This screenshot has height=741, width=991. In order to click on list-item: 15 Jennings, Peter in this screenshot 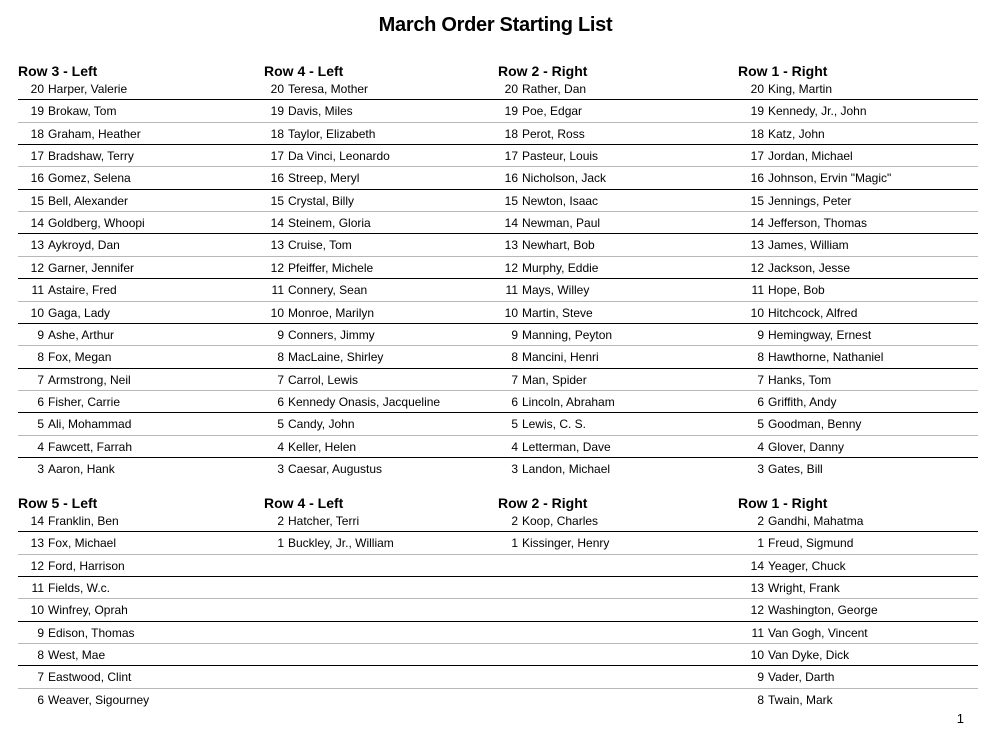, I will do `click(848, 201)`.